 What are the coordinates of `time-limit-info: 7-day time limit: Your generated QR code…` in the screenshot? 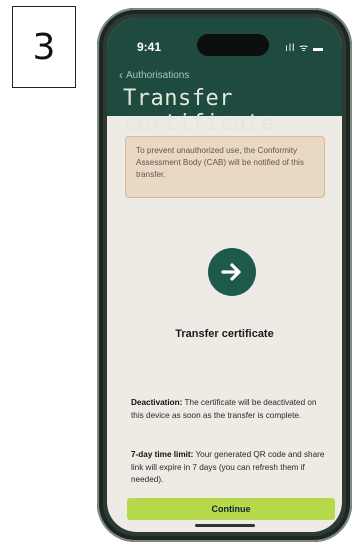 It's located at (231, 468).